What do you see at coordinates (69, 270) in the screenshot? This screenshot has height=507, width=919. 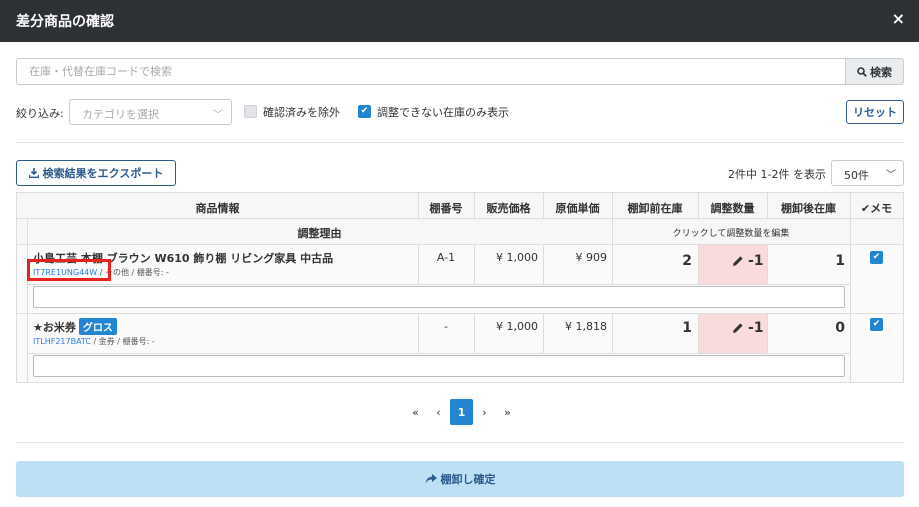 I see `highlight-box` at bounding box center [69, 270].